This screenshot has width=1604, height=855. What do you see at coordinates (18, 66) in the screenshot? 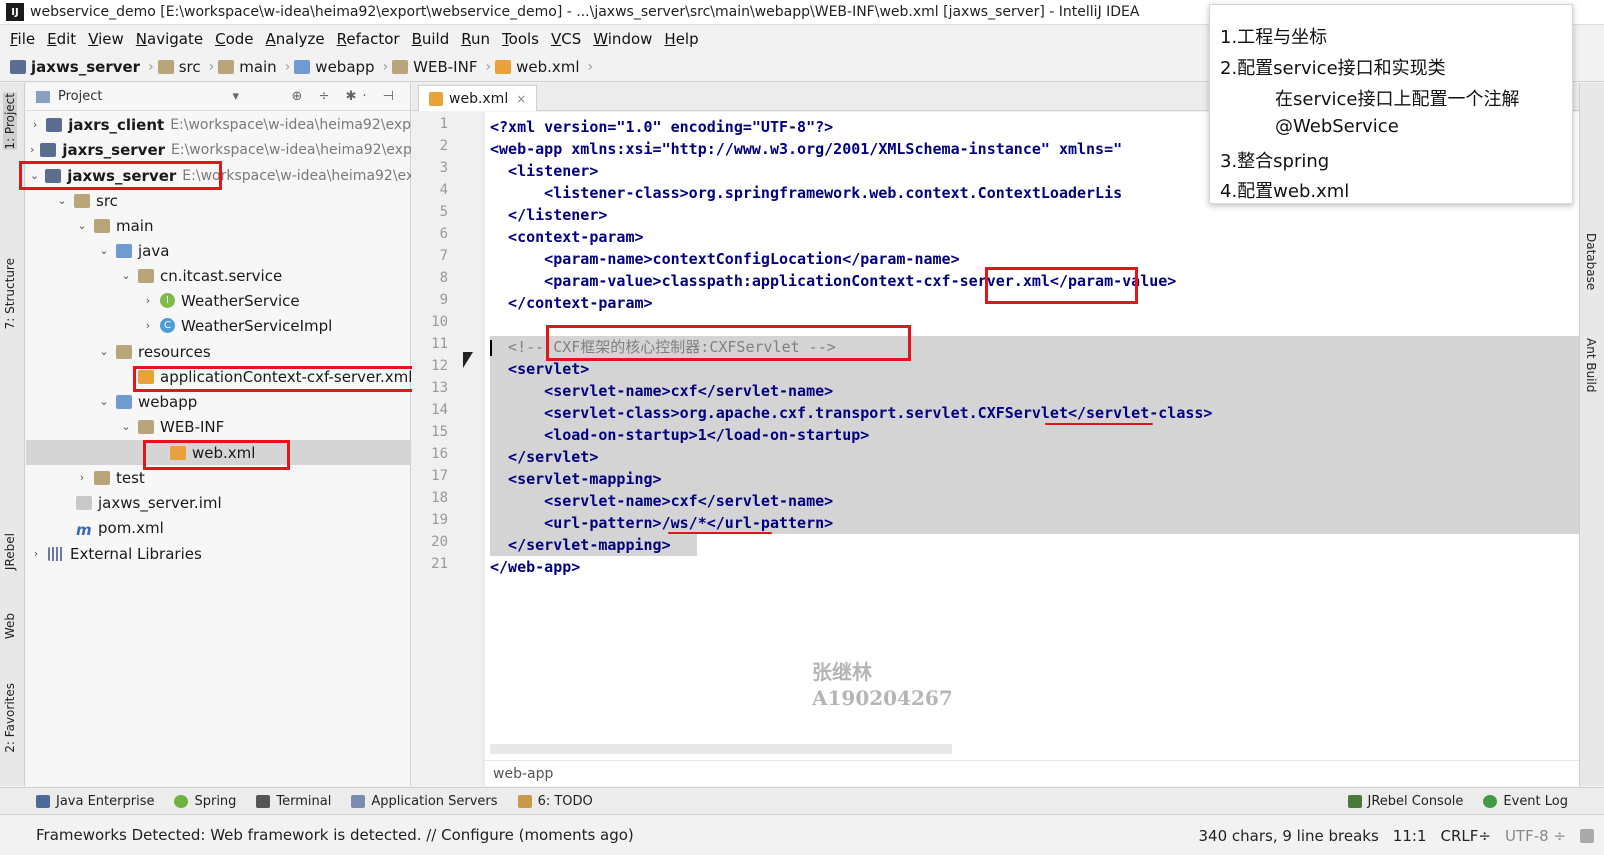
I see `module-icon` at bounding box center [18, 66].